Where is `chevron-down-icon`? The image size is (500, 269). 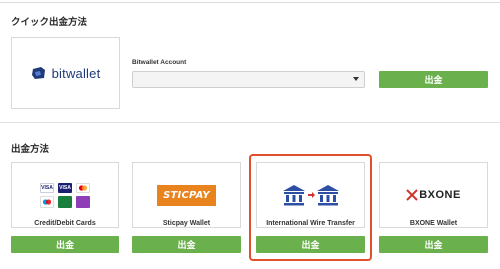
chevron-down-icon is located at coordinates (356, 79).